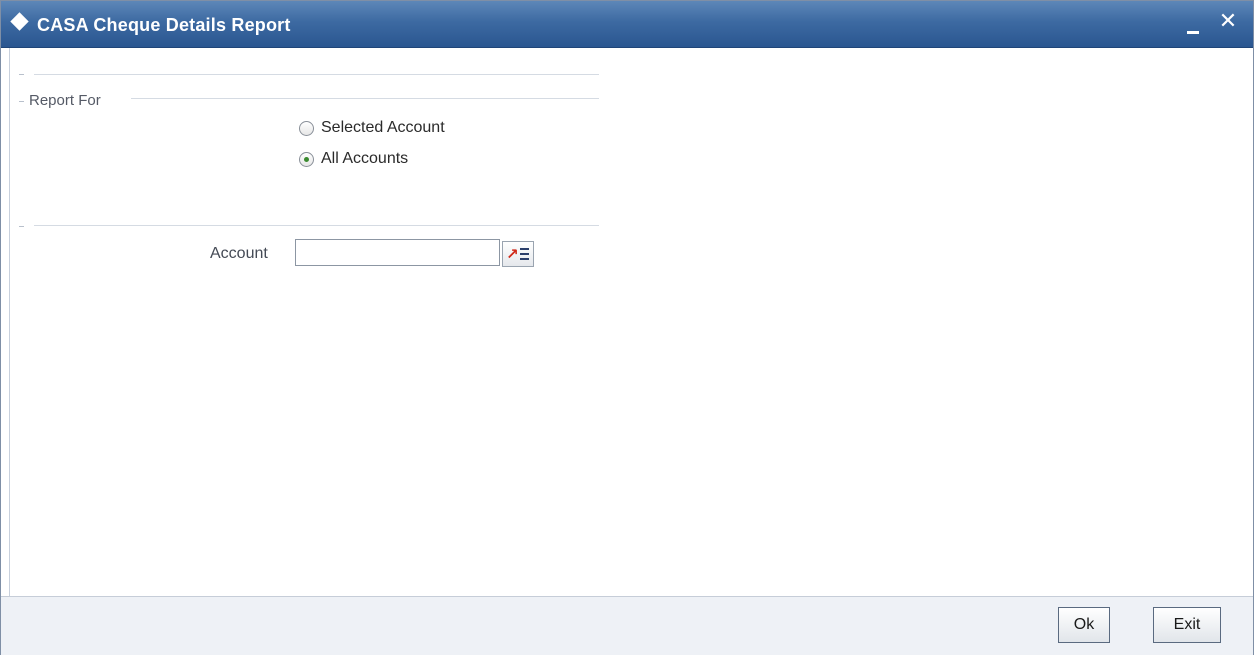  I want to click on radio-all-accounts: All Accounts, so click(353, 159).